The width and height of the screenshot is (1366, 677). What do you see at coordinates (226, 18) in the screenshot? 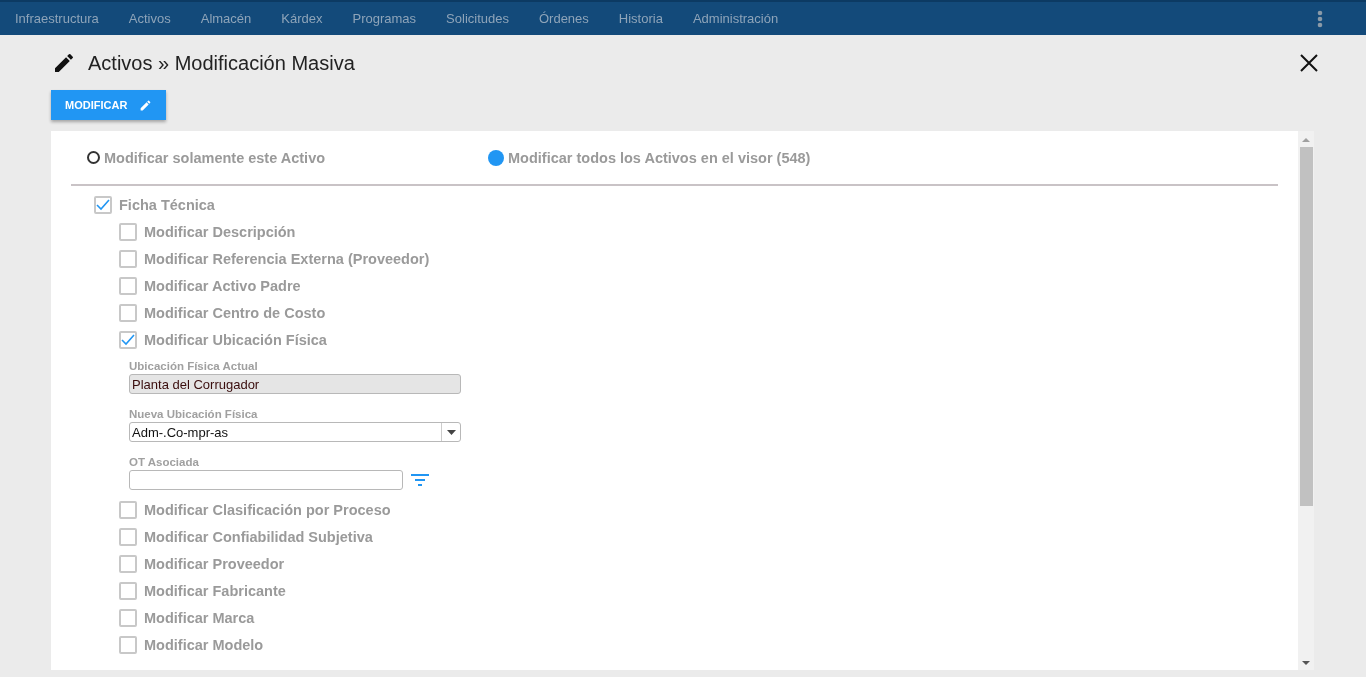
I see `nav-menu-item: Almacén` at bounding box center [226, 18].